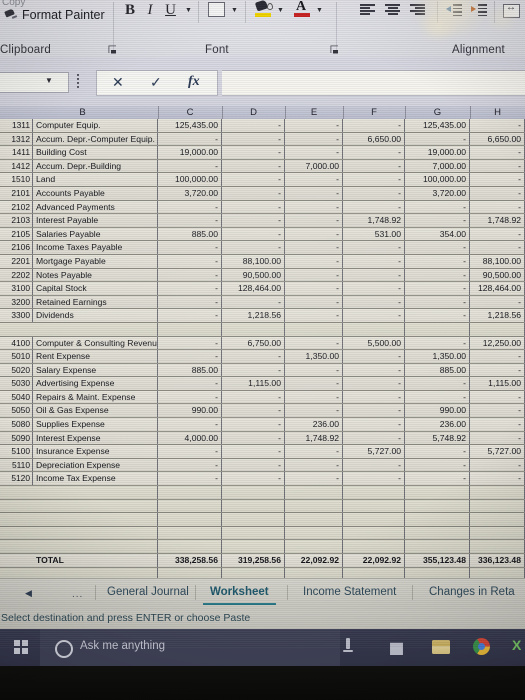 Image resolution: width=525 pixels, height=700 pixels. I want to click on cell-account-code: 5090, so click(20, 438).